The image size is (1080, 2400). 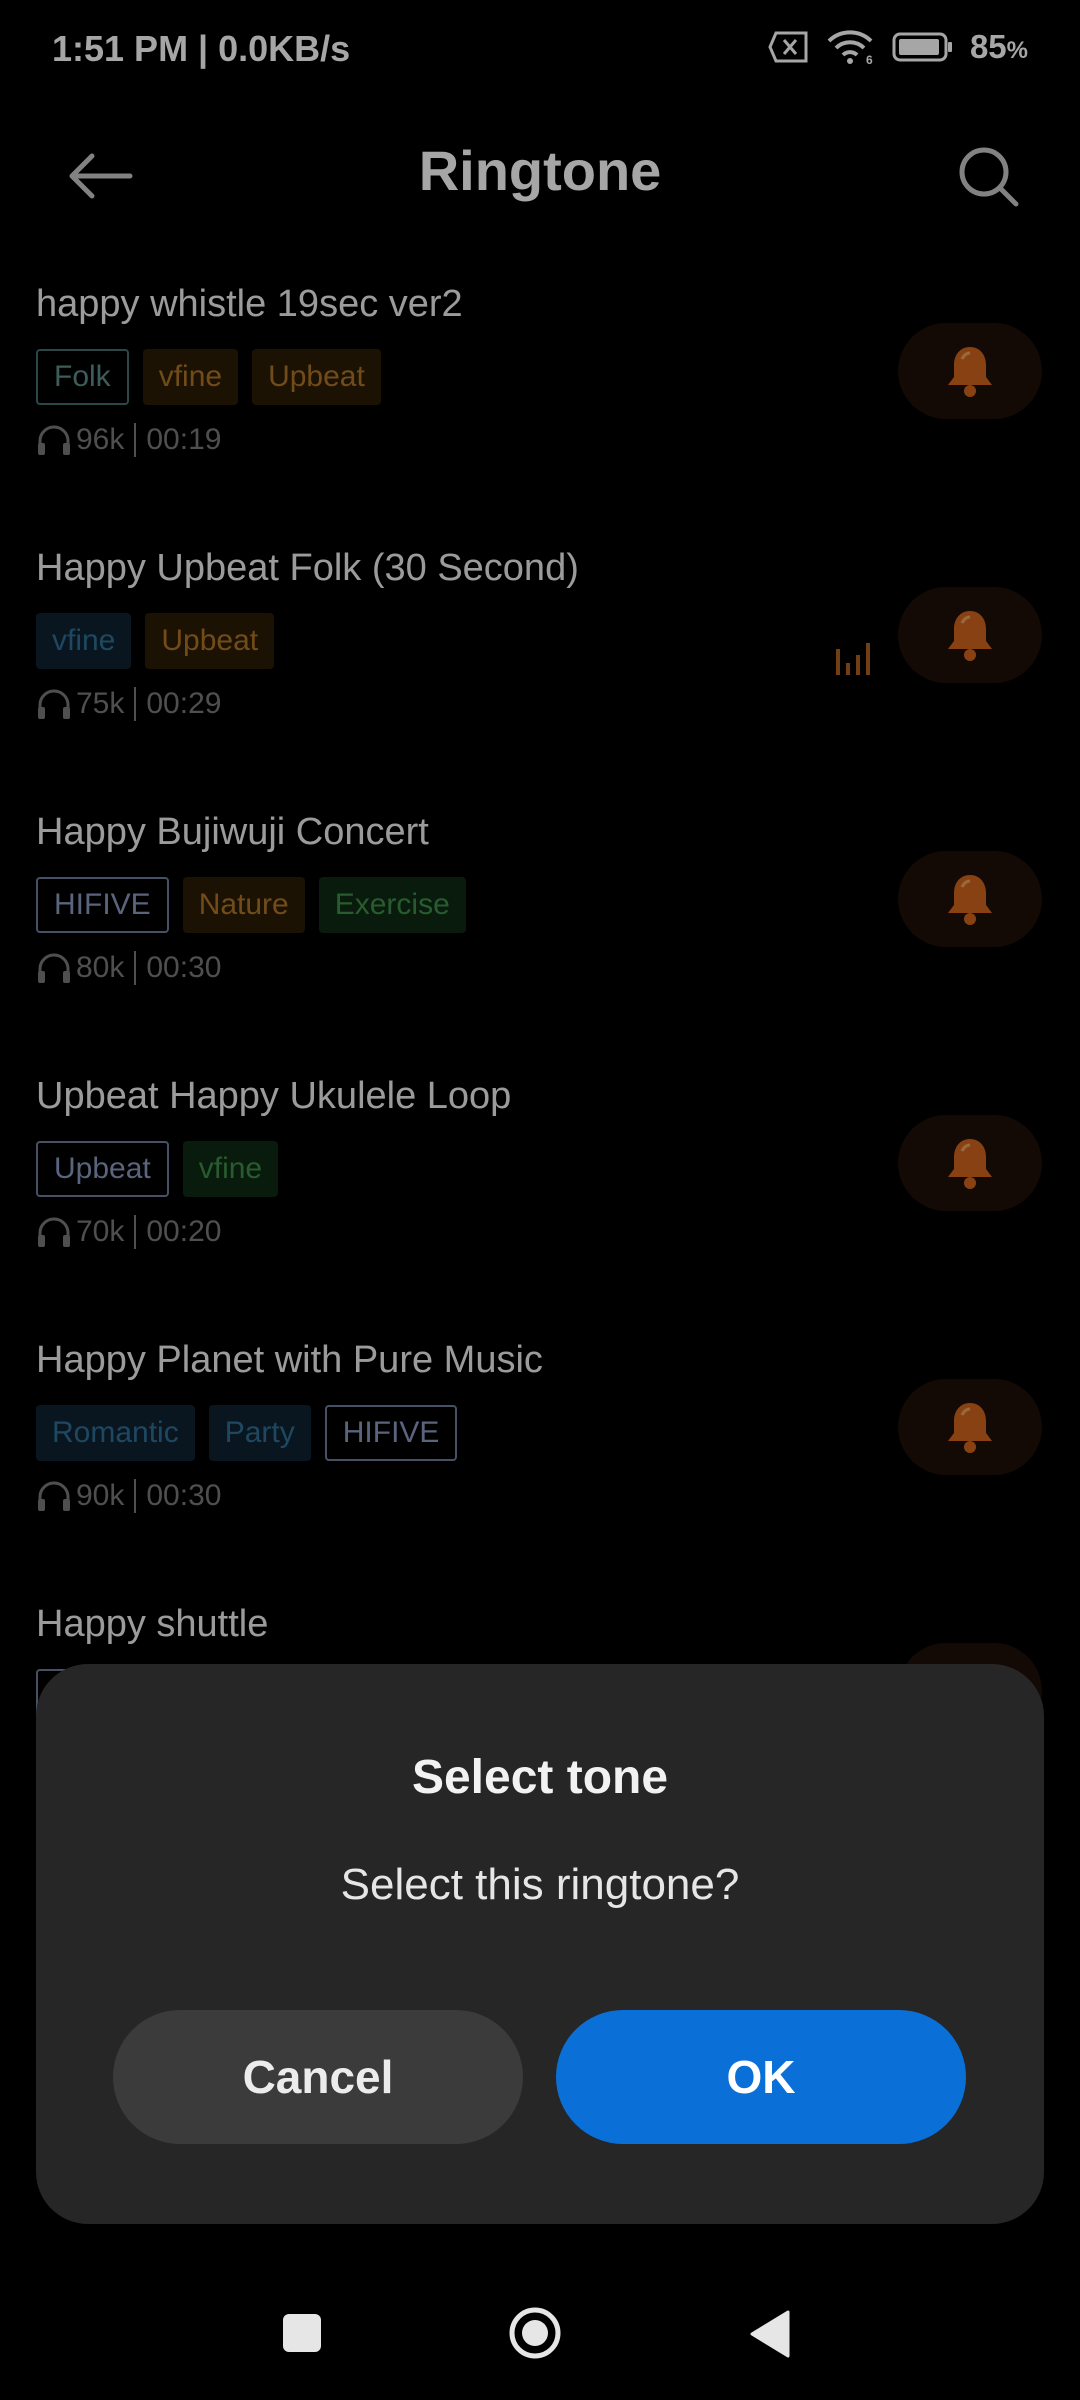 I want to click on triangle-back-icon, so click(x=770, y=2334).